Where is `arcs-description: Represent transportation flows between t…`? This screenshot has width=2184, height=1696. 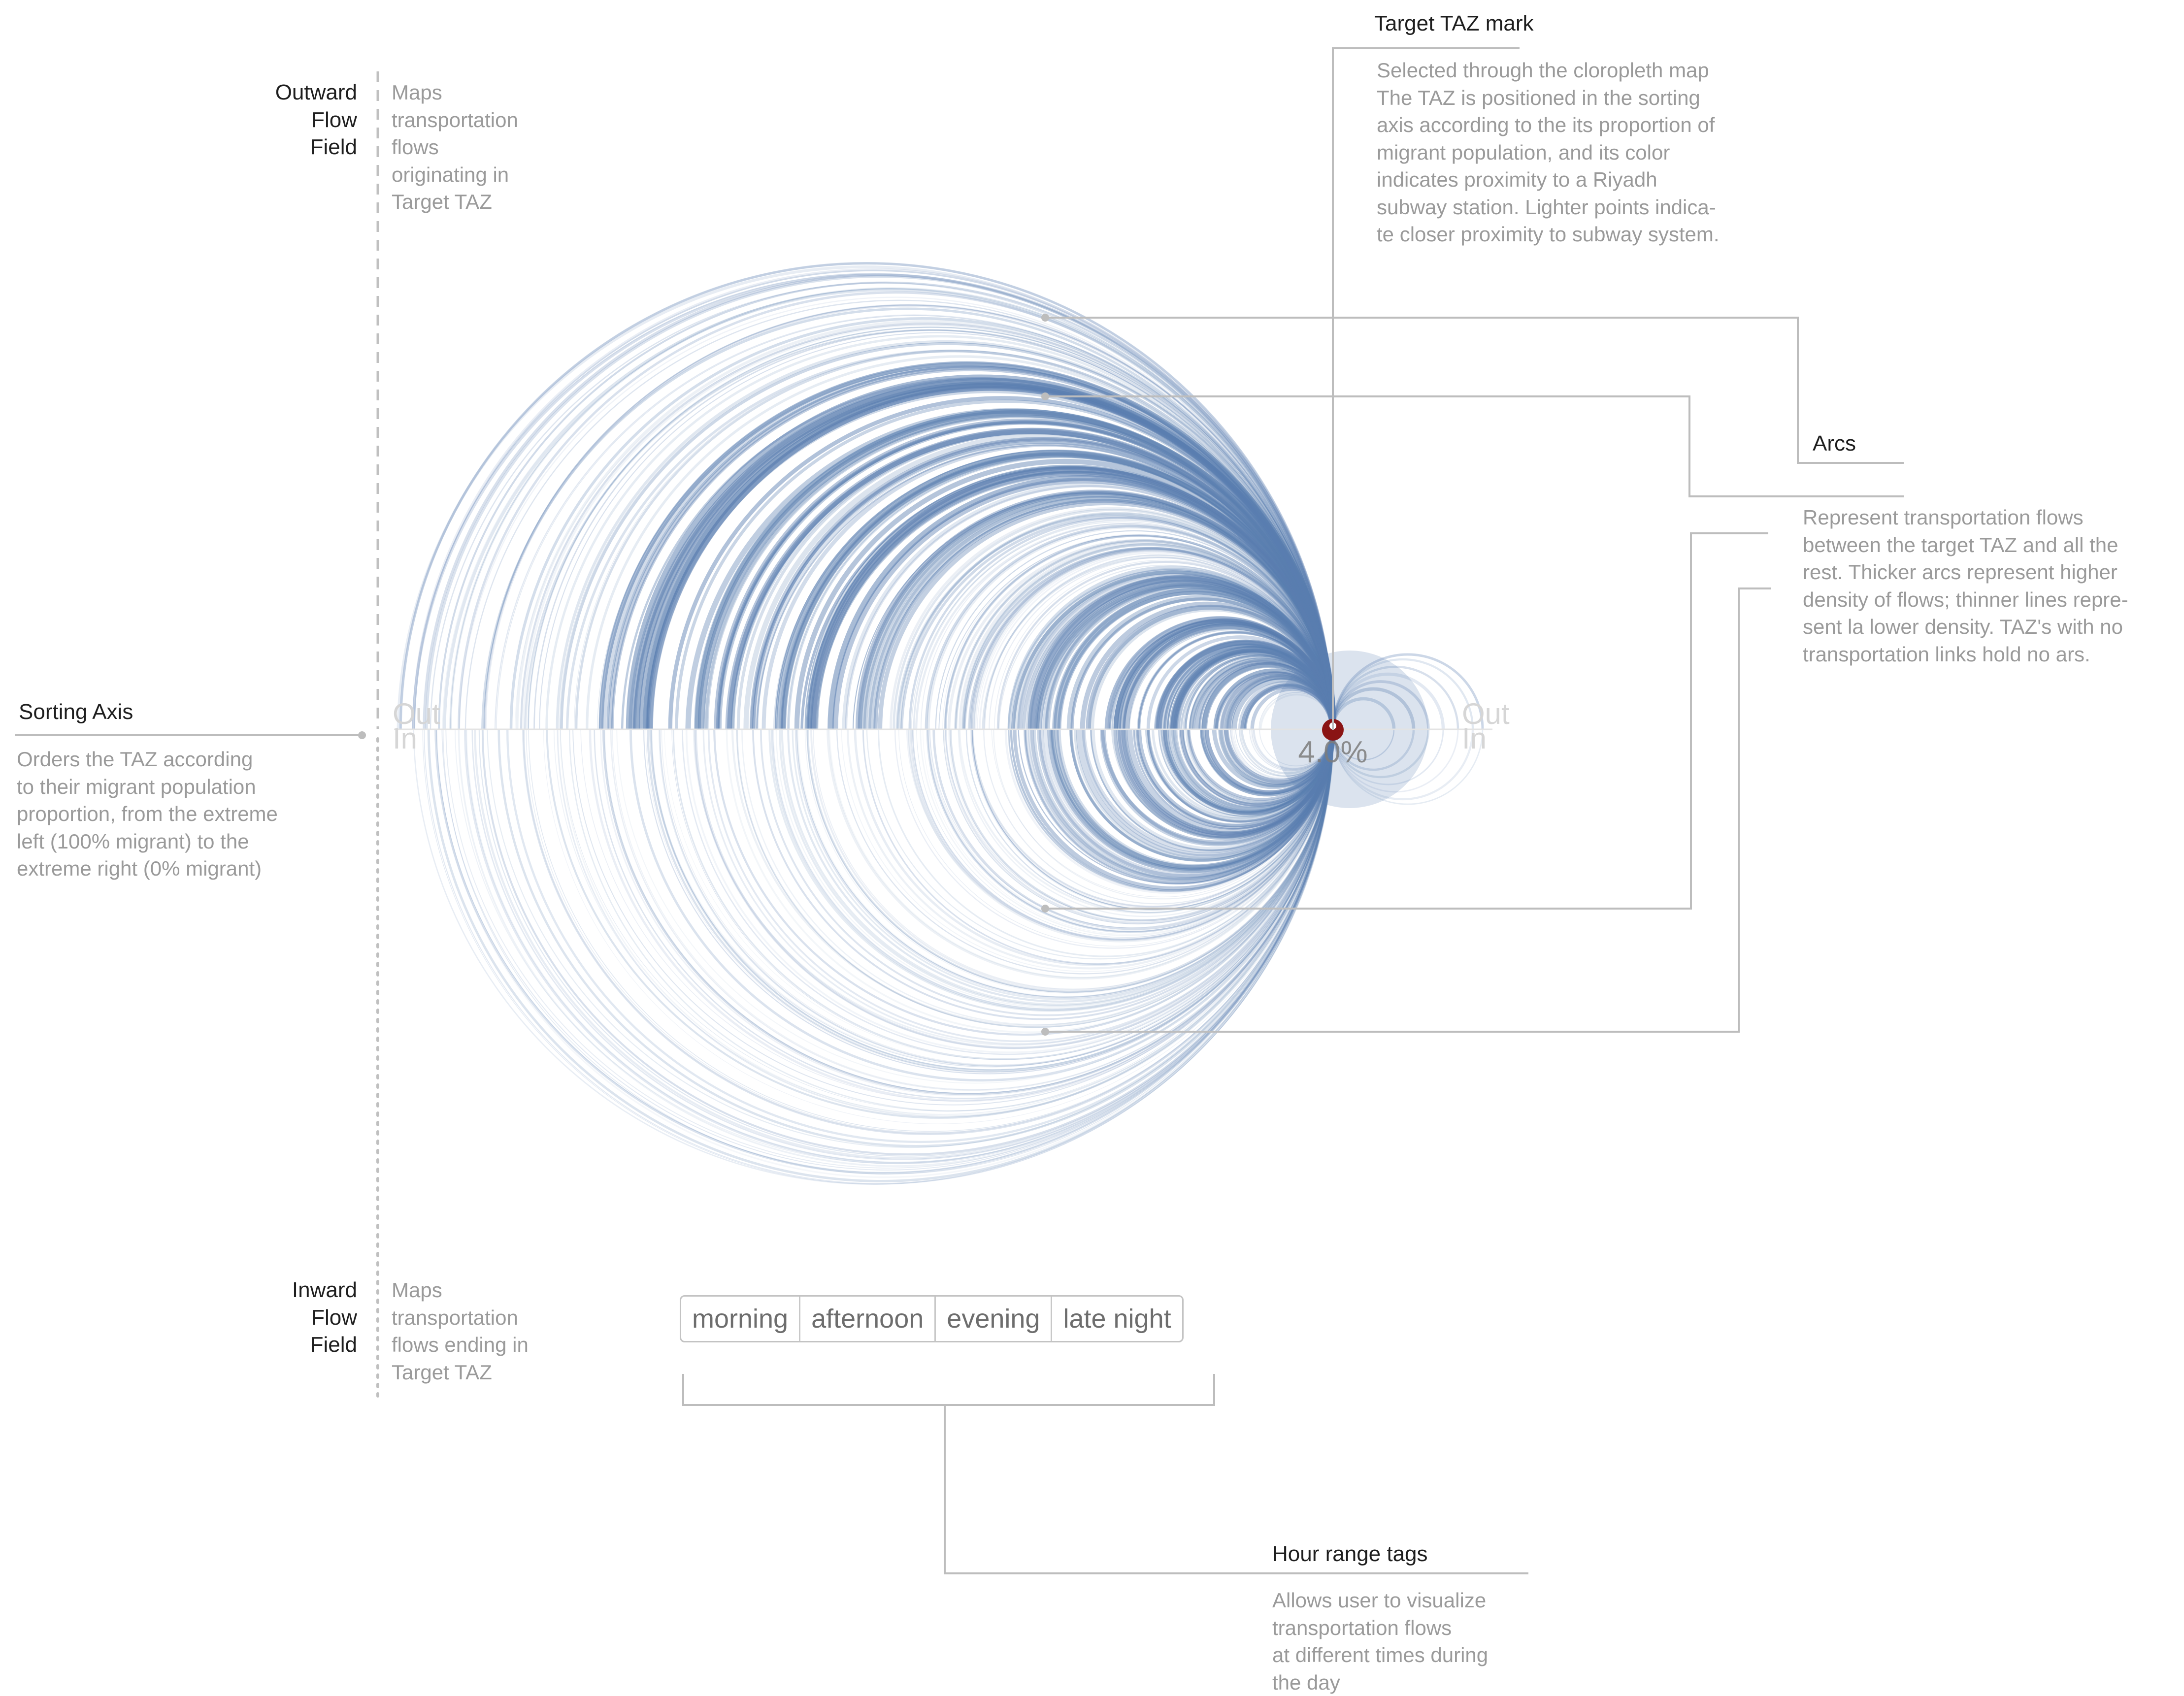
arcs-description: Represent transportation flows between t… is located at coordinates (1965, 586).